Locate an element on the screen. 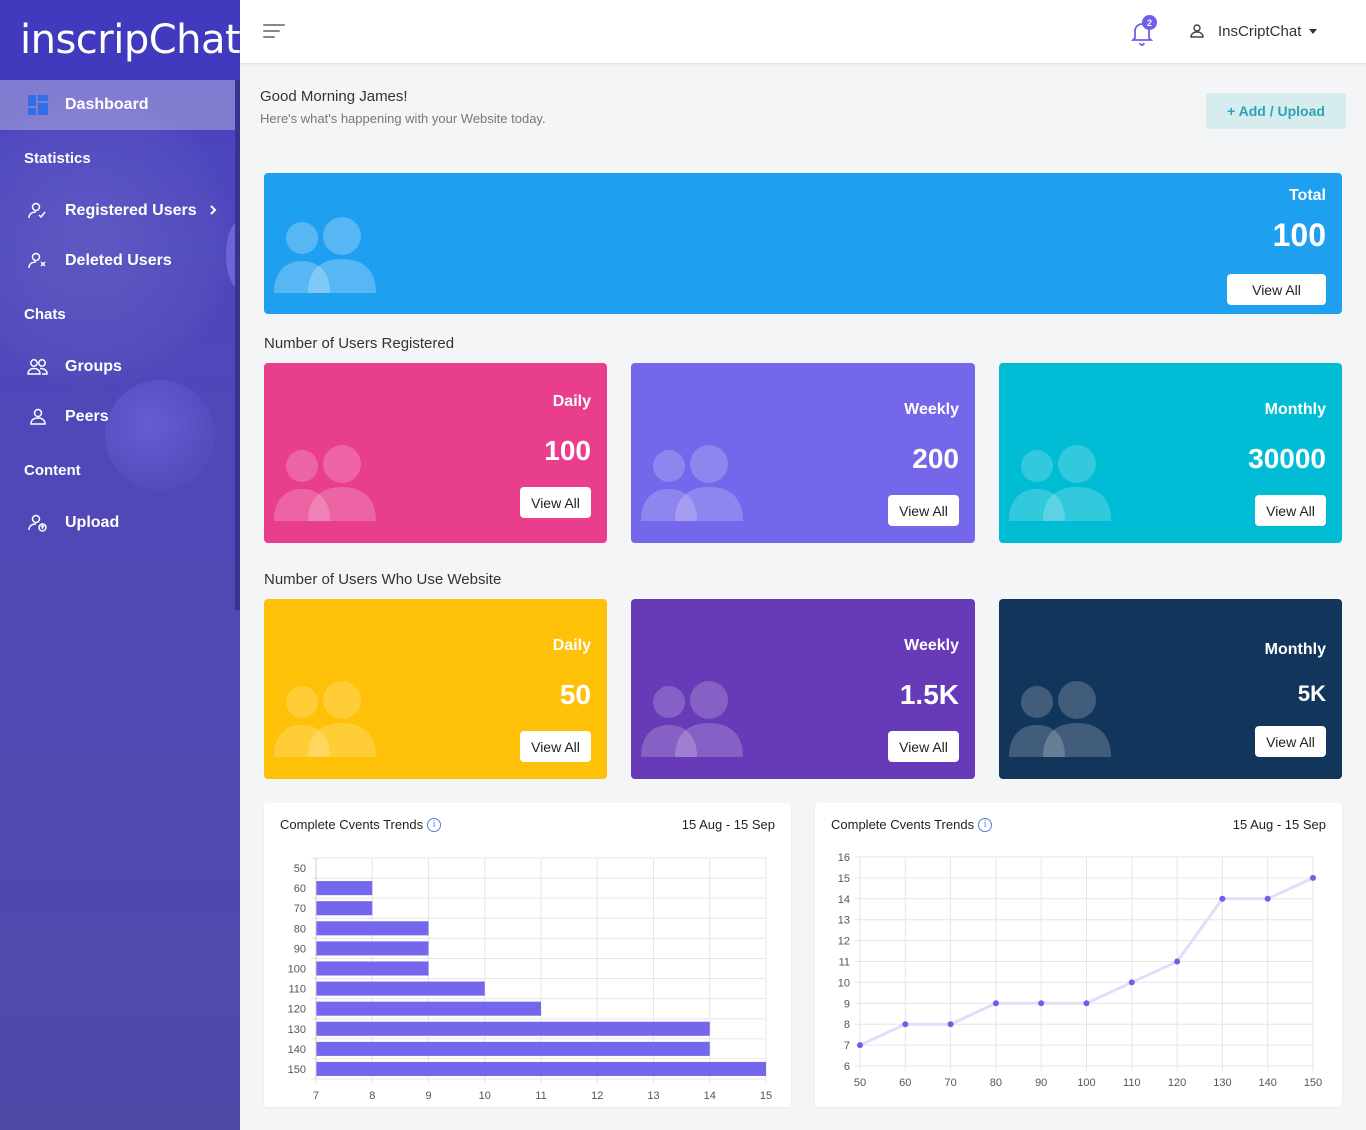 The height and width of the screenshot is (1130, 1366). total-view-all-button: View All is located at coordinates (1276, 289).